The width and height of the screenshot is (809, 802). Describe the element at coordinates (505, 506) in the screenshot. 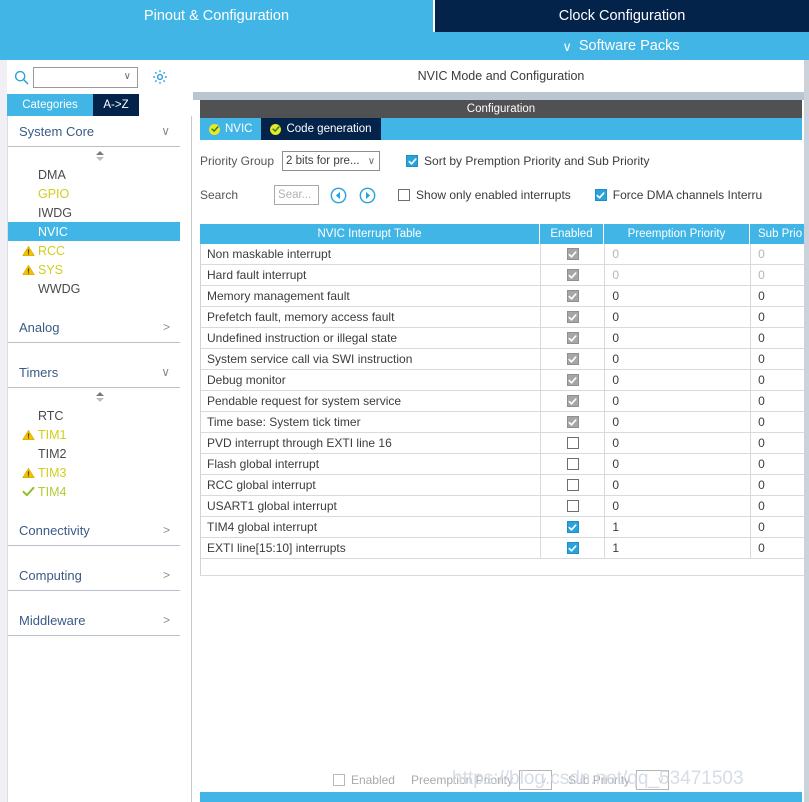

I see `table-row: USART1 global interrupt 0 0` at that location.